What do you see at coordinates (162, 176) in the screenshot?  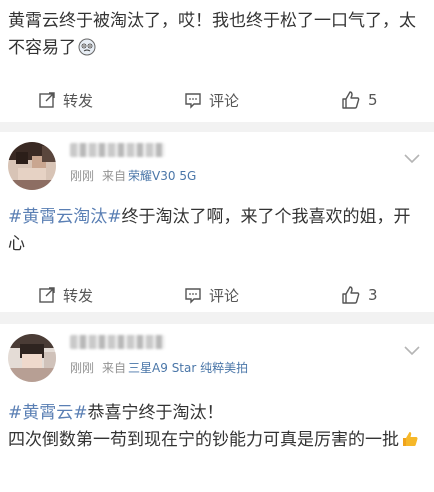 I see `device-link: 荣耀V30 5G` at bounding box center [162, 176].